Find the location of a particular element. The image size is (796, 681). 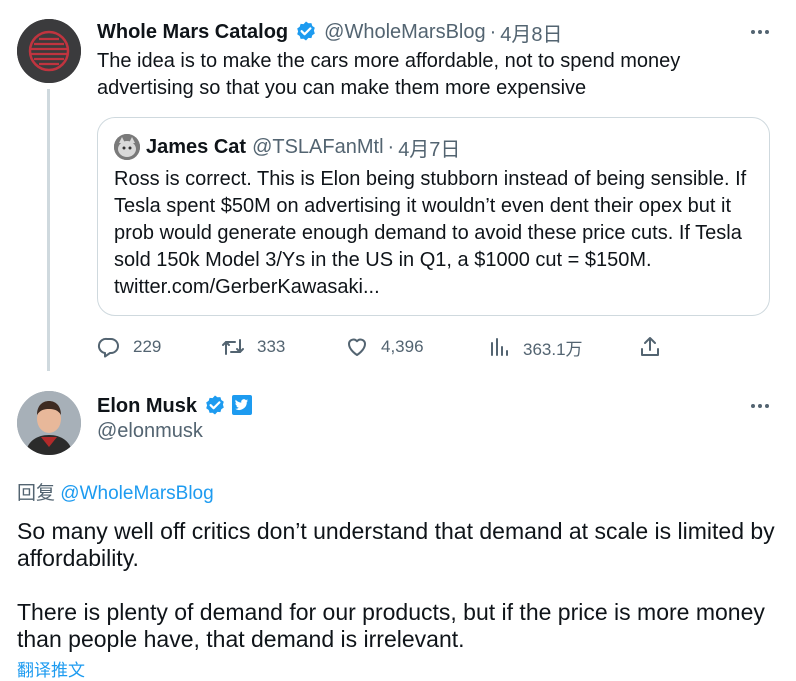

reply-count: 229 is located at coordinates (147, 346).